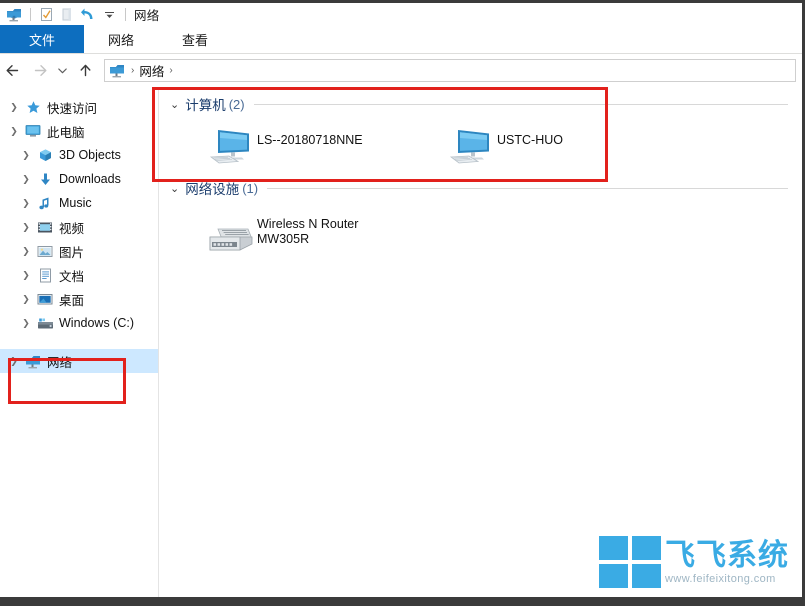 The image size is (805, 606). I want to click on up-button, so click(85, 71).